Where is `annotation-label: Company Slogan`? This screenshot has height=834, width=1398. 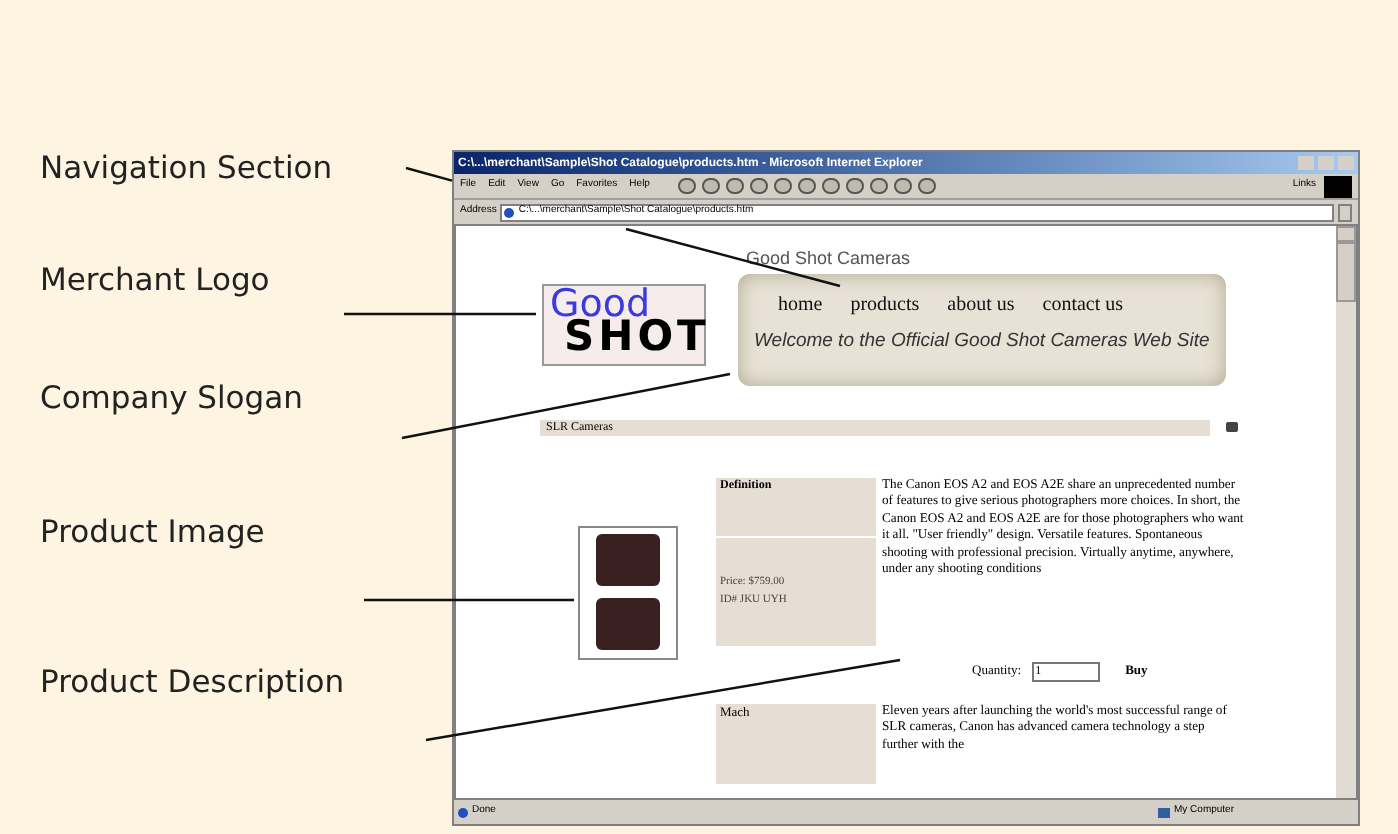 annotation-label: Company Slogan is located at coordinates (172, 398).